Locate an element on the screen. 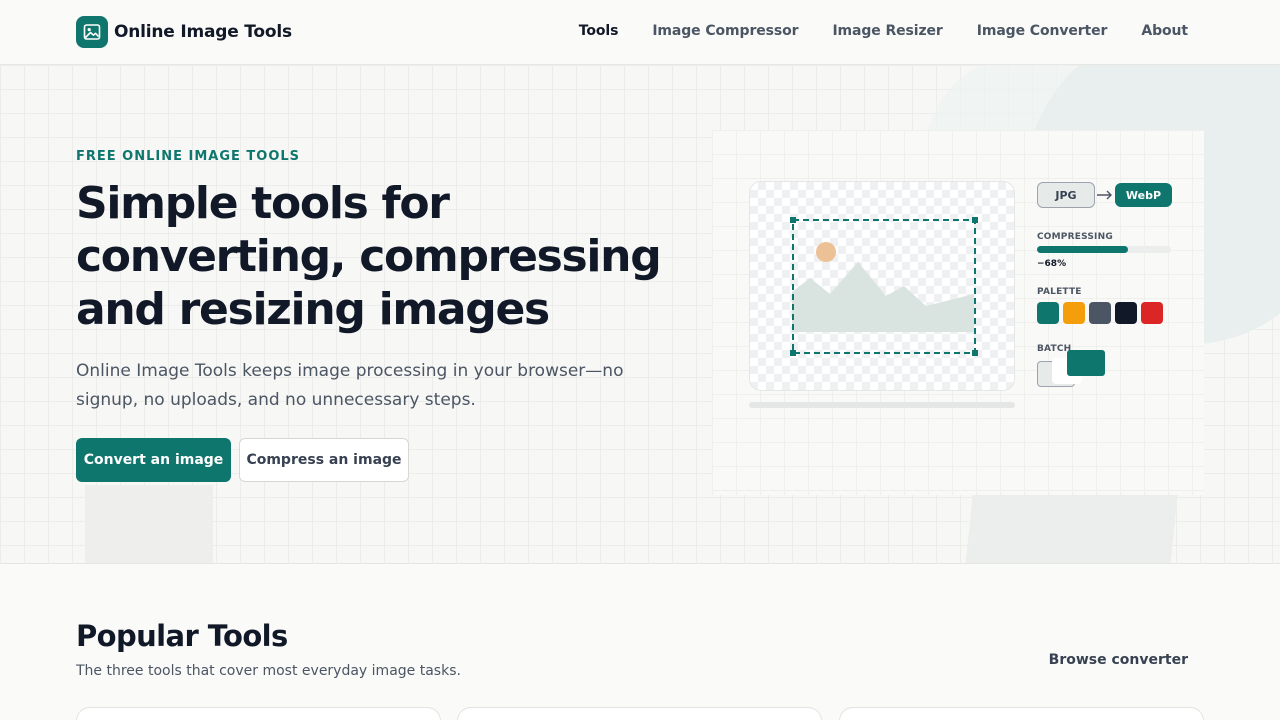  image-canvas-preview is located at coordinates (882, 286).